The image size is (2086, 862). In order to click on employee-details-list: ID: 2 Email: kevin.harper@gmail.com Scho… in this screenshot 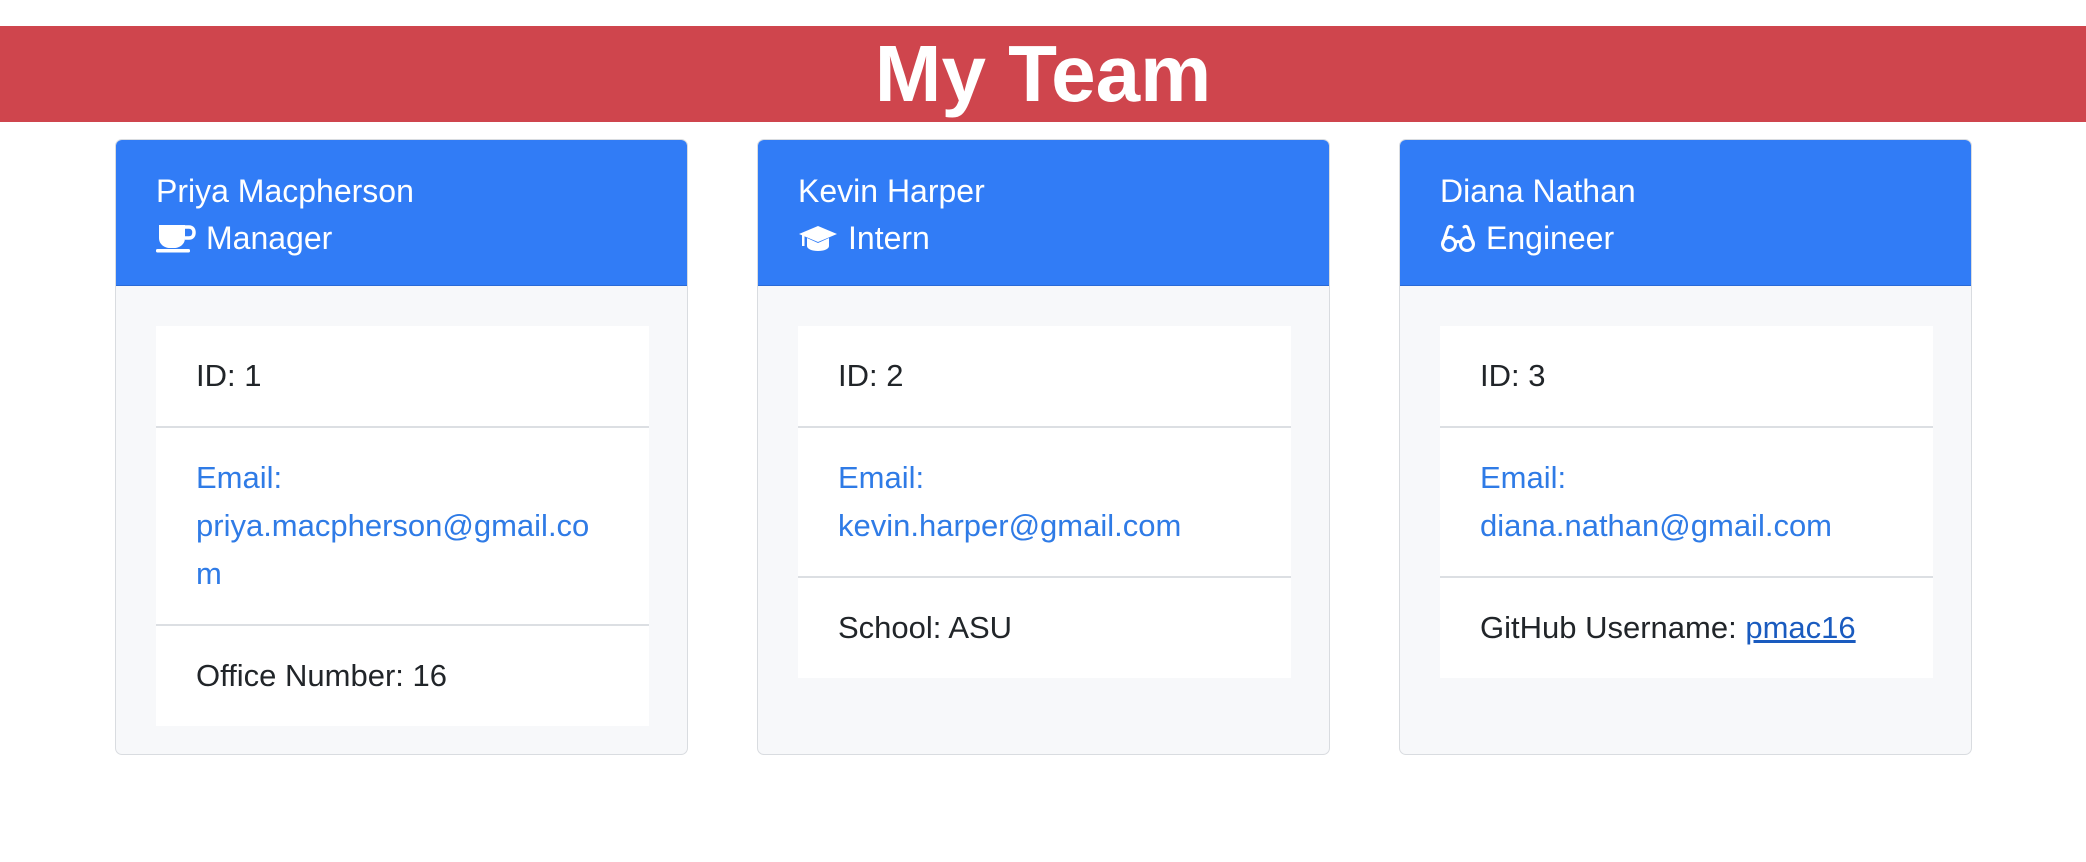, I will do `click(1044, 502)`.